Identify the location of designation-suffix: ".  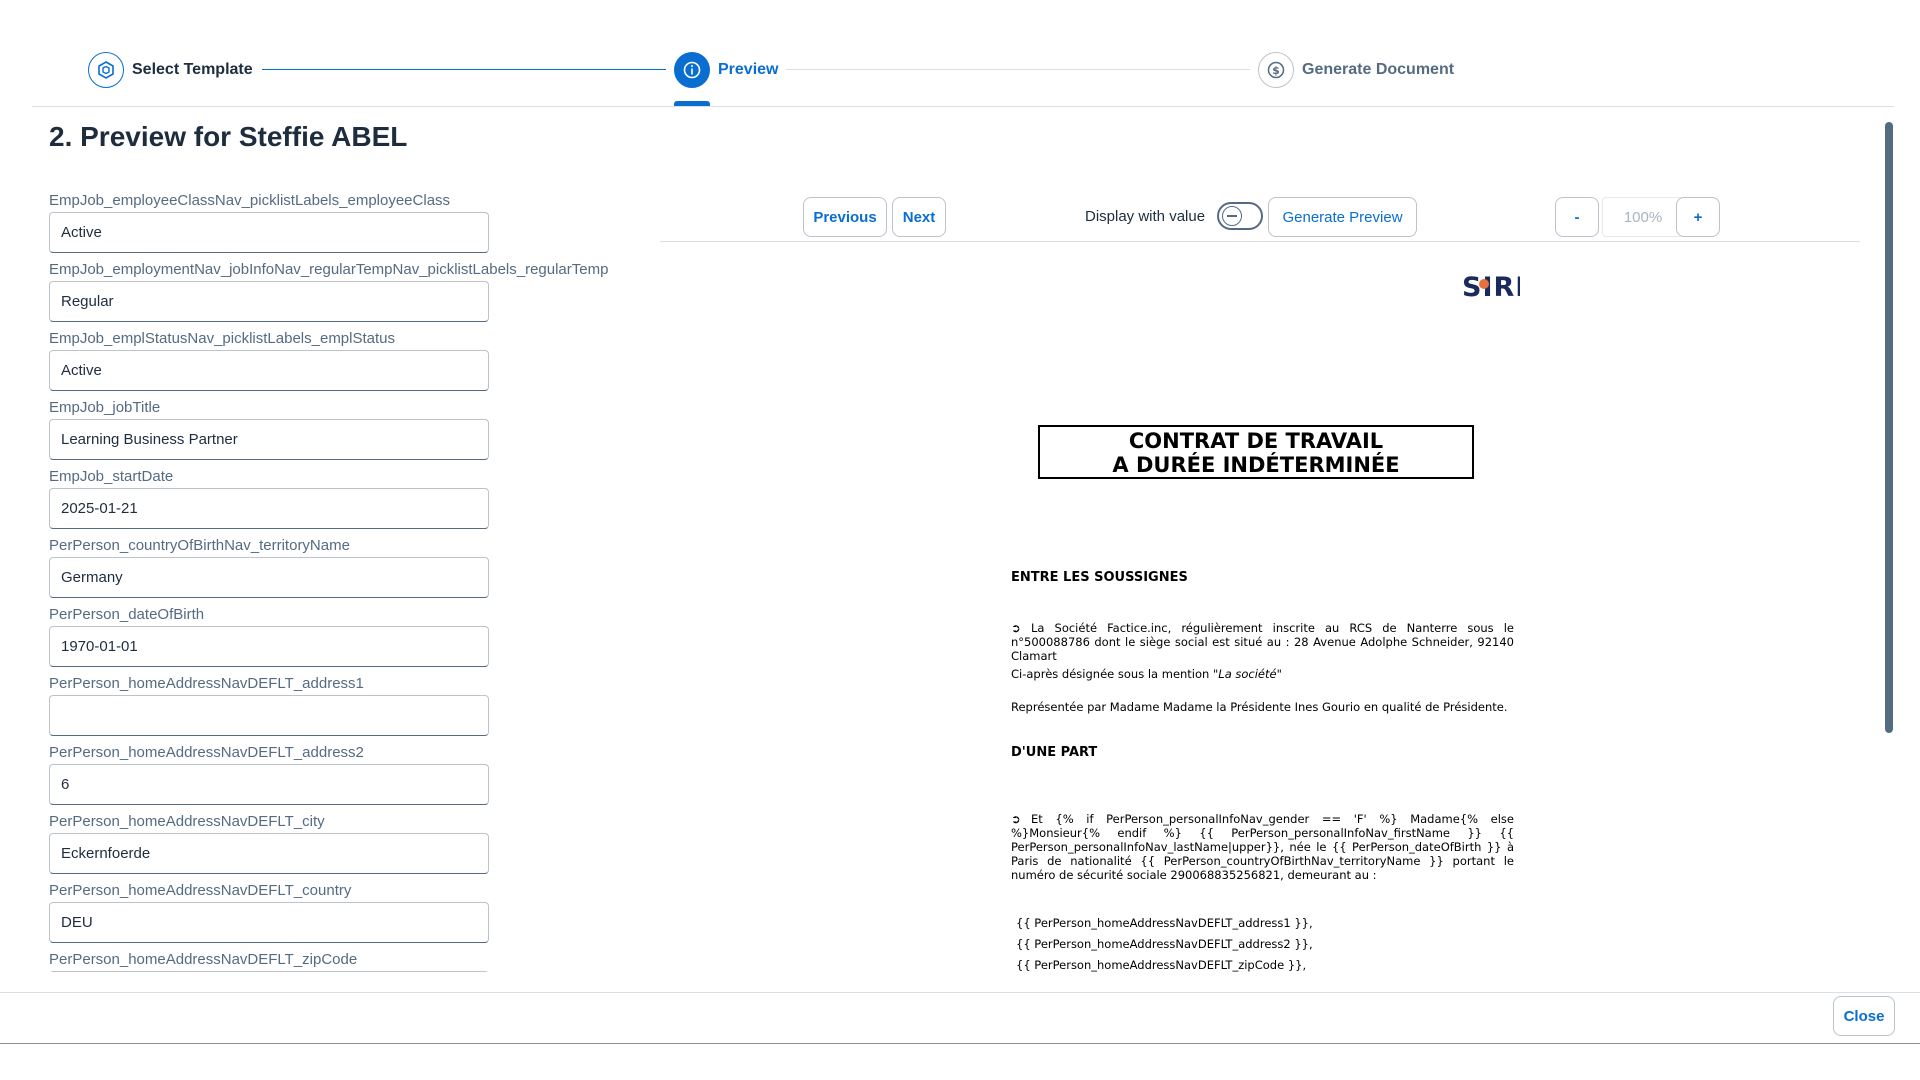
(1279, 674).